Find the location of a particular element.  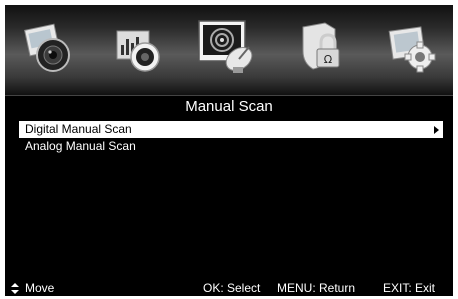

sound-icon is located at coordinates (138, 47).